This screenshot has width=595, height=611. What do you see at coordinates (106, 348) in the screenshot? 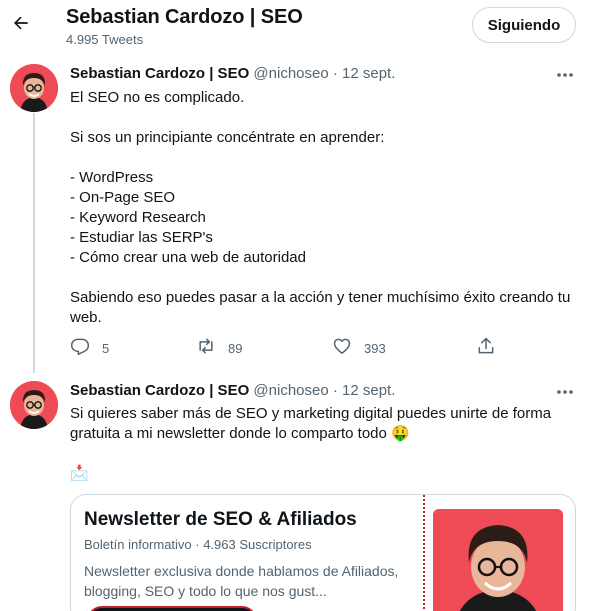
I see `reply-count: 5` at bounding box center [106, 348].